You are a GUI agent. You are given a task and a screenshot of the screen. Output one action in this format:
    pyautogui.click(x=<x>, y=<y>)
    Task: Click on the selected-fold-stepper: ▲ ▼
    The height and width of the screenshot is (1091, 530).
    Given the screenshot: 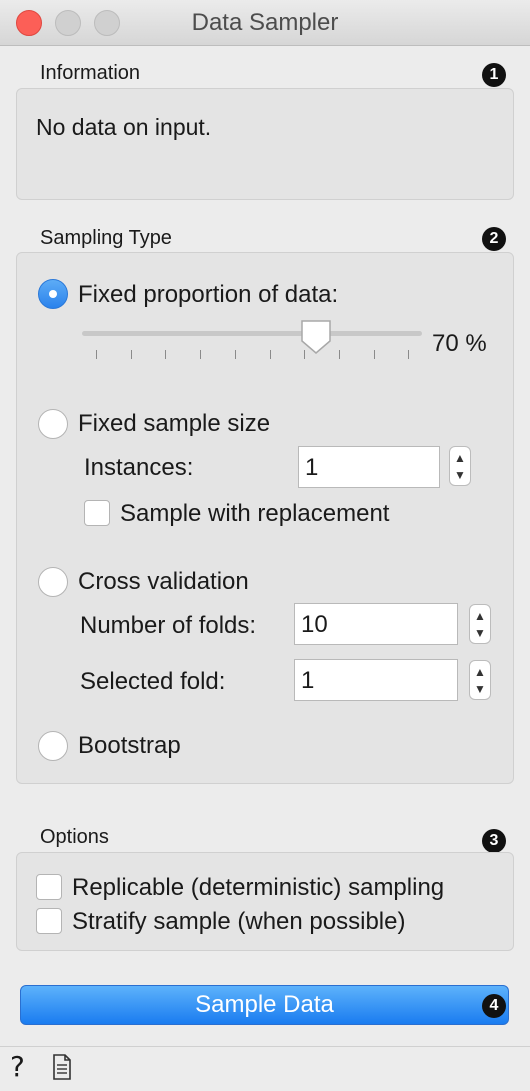 What is the action you would take?
    pyautogui.click(x=480, y=680)
    